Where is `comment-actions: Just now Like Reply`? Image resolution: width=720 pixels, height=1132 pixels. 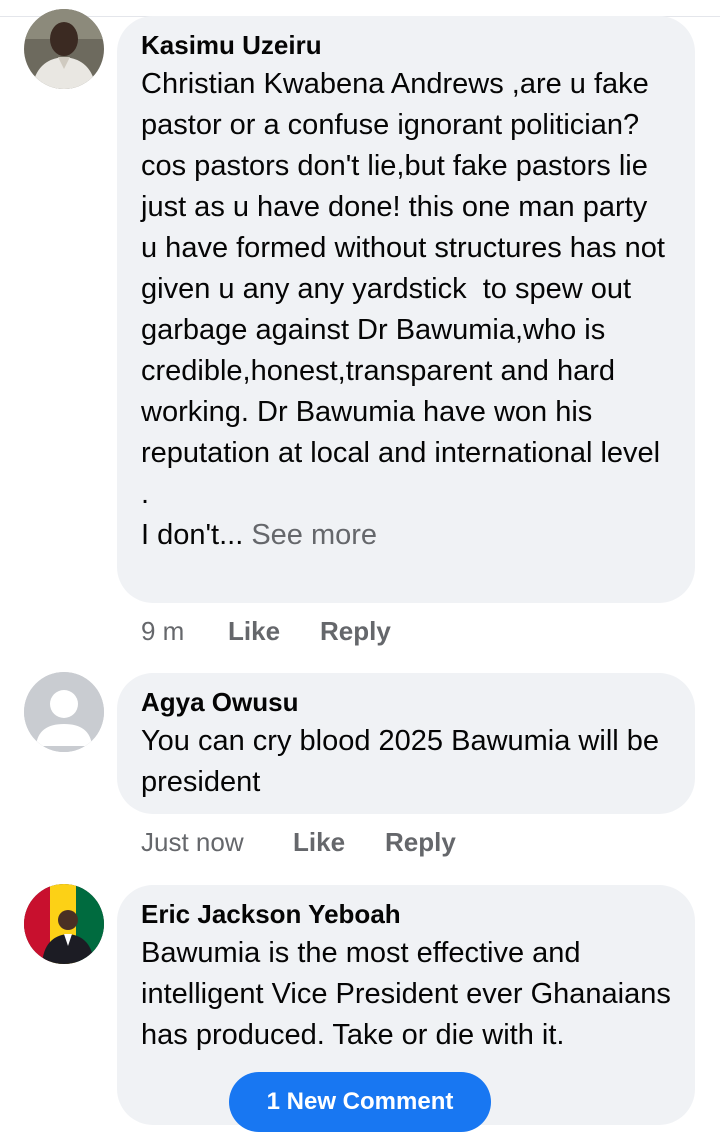
comment-actions: Just now Like Reply is located at coordinates (298, 842).